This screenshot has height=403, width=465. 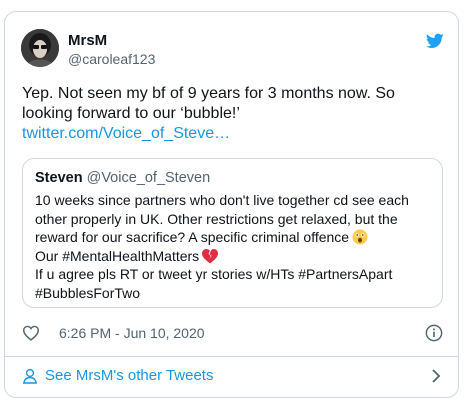 I want to click on quoted-line-2: Our #MentalHealthMatters, so click(x=117, y=255).